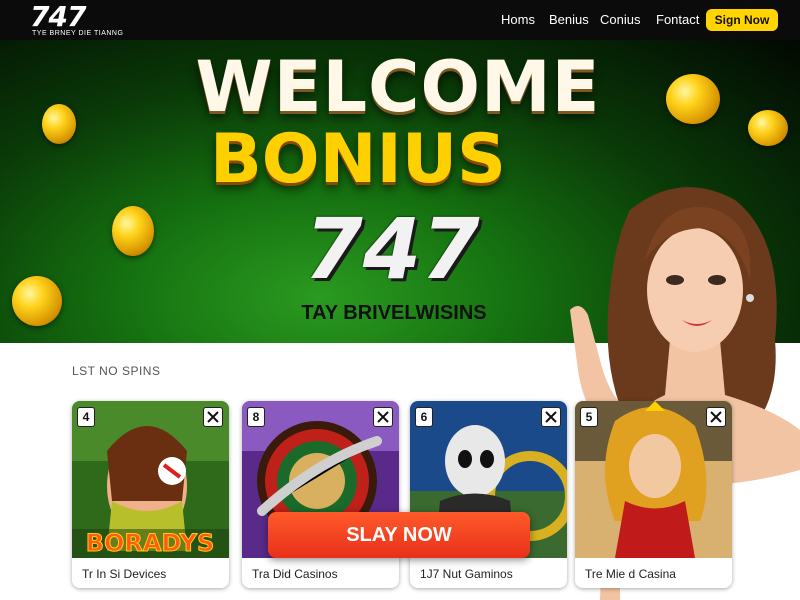 The image size is (800, 600). Describe the element at coordinates (256, 417) in the screenshot. I see `card-number: 8` at that location.